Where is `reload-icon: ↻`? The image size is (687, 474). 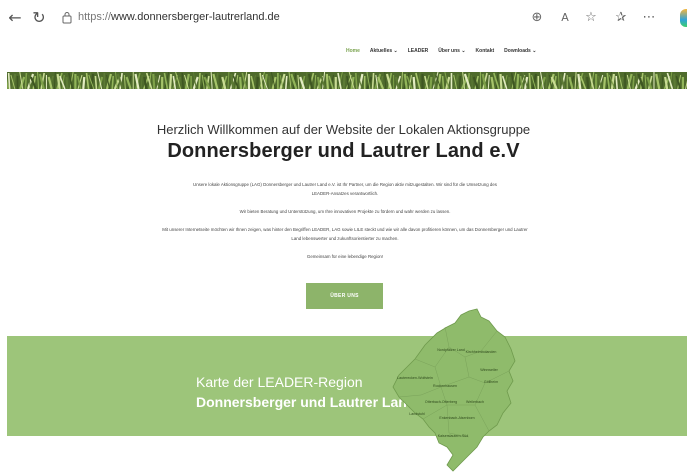 reload-icon: ↻ is located at coordinates (39, 18).